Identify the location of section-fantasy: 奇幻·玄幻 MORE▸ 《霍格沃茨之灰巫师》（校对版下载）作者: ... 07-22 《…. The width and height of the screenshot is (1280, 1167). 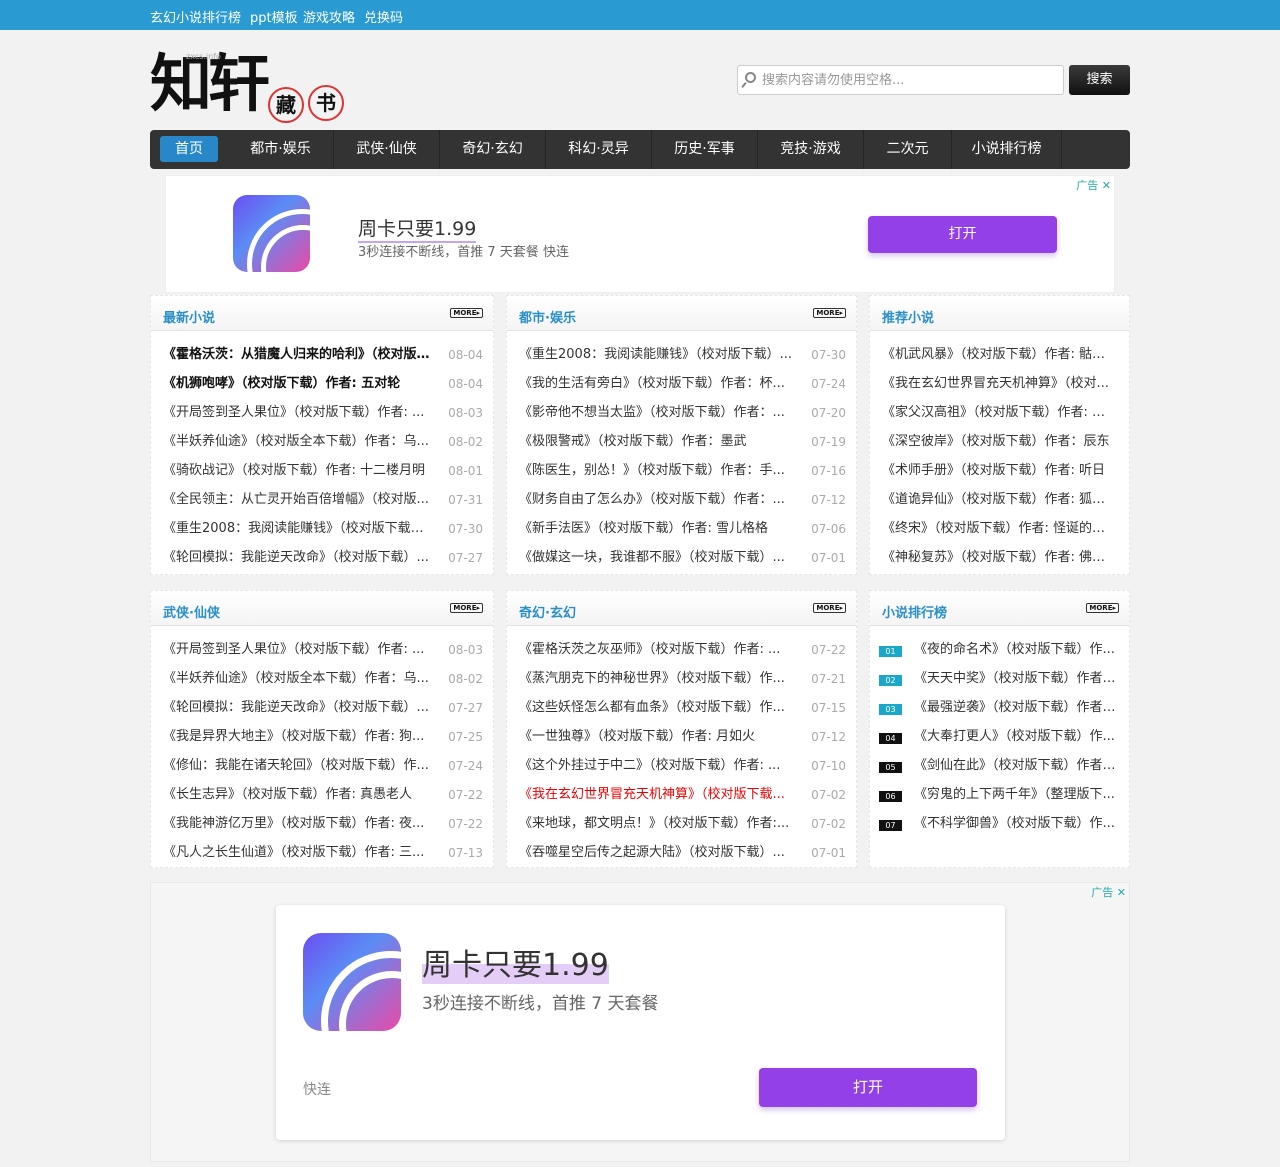
(681, 729).